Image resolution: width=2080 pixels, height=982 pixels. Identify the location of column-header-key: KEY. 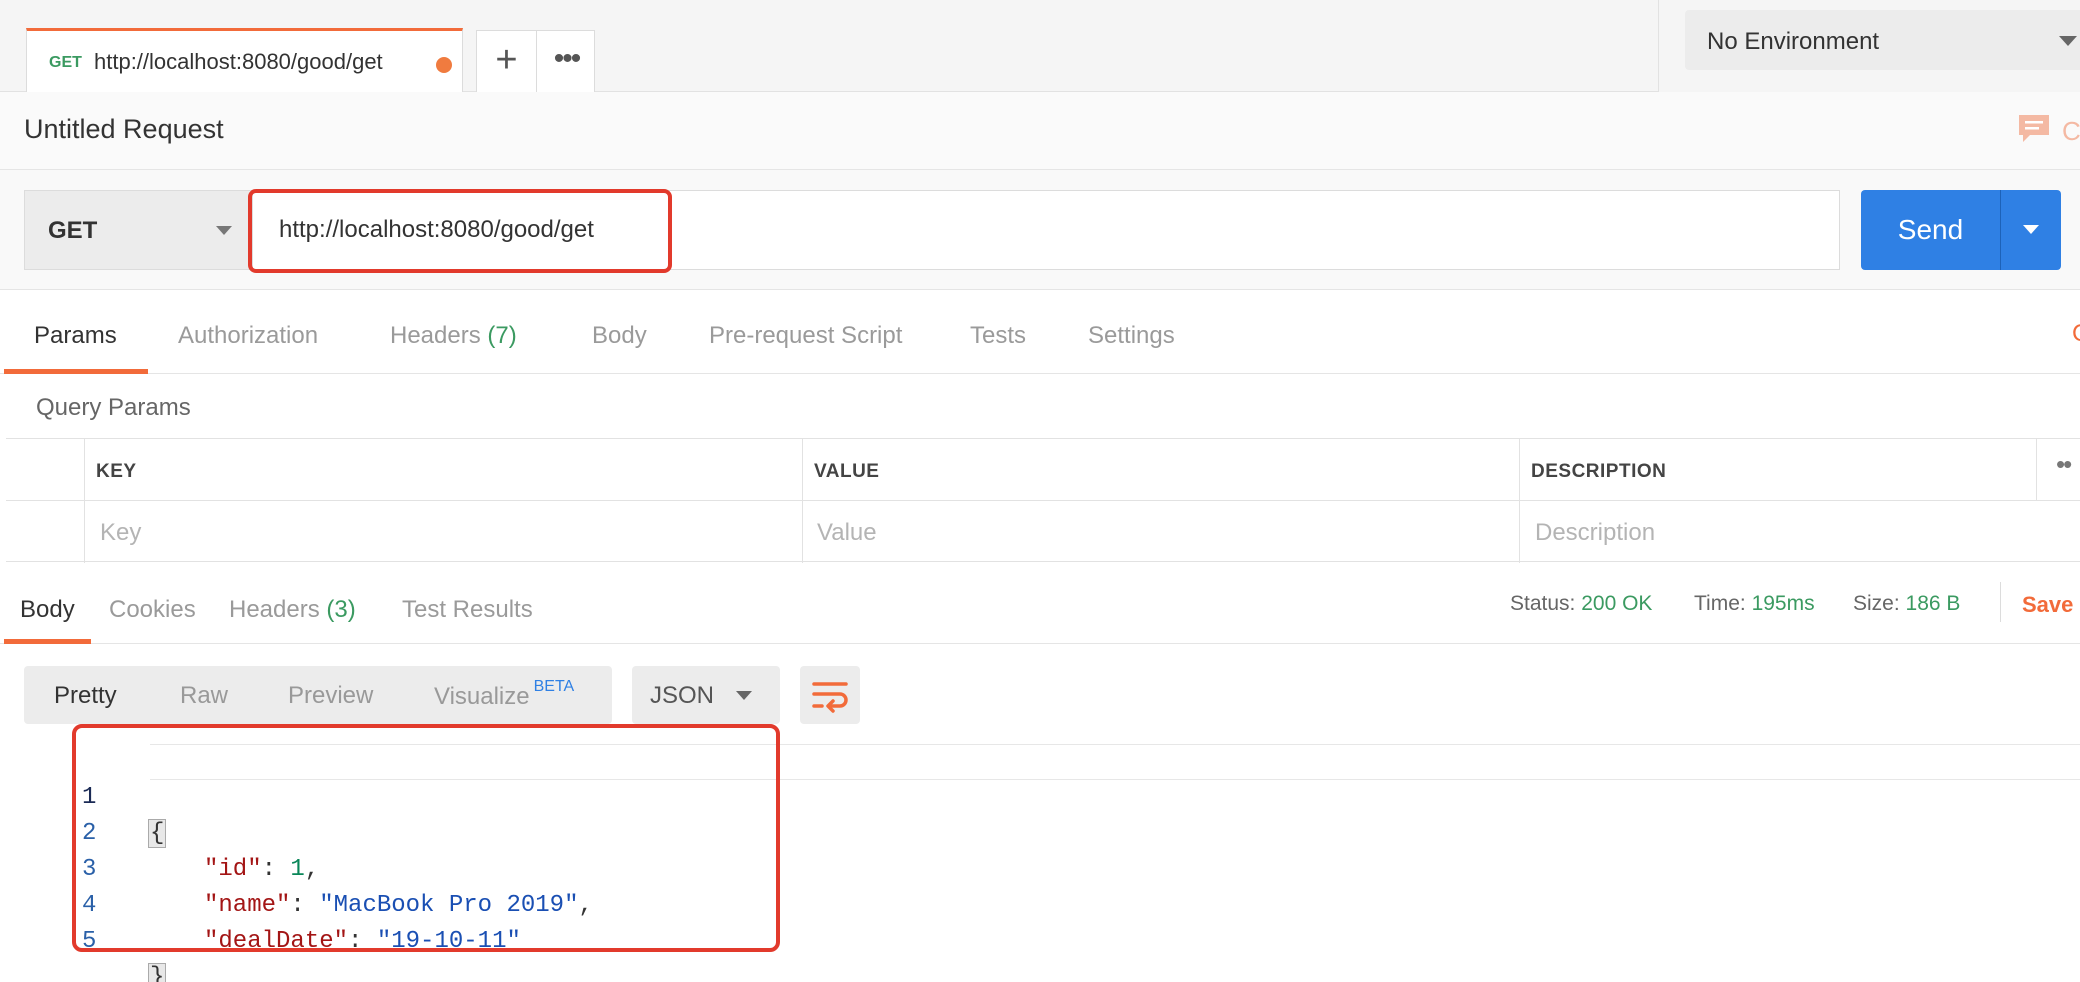
(116, 471).